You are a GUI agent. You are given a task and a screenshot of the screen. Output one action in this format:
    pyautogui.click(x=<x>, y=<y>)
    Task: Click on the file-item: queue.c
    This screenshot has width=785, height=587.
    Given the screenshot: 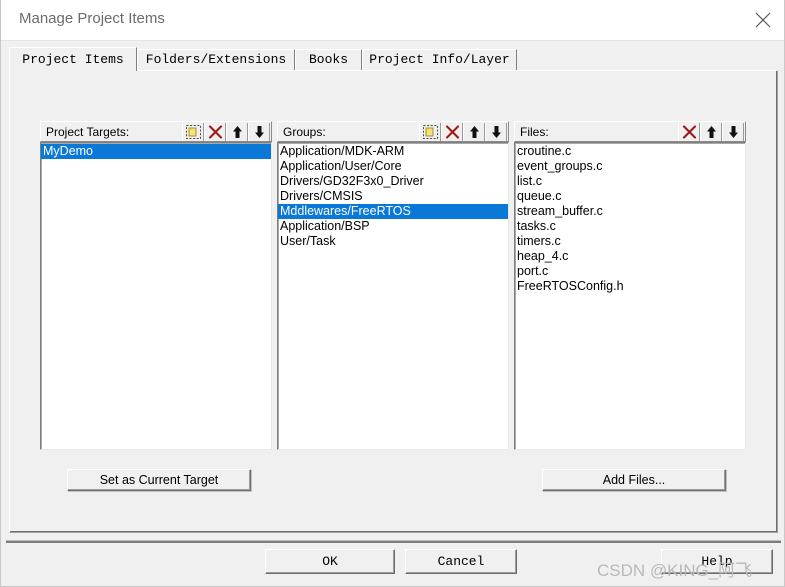 What is the action you would take?
    pyautogui.click(x=630, y=196)
    